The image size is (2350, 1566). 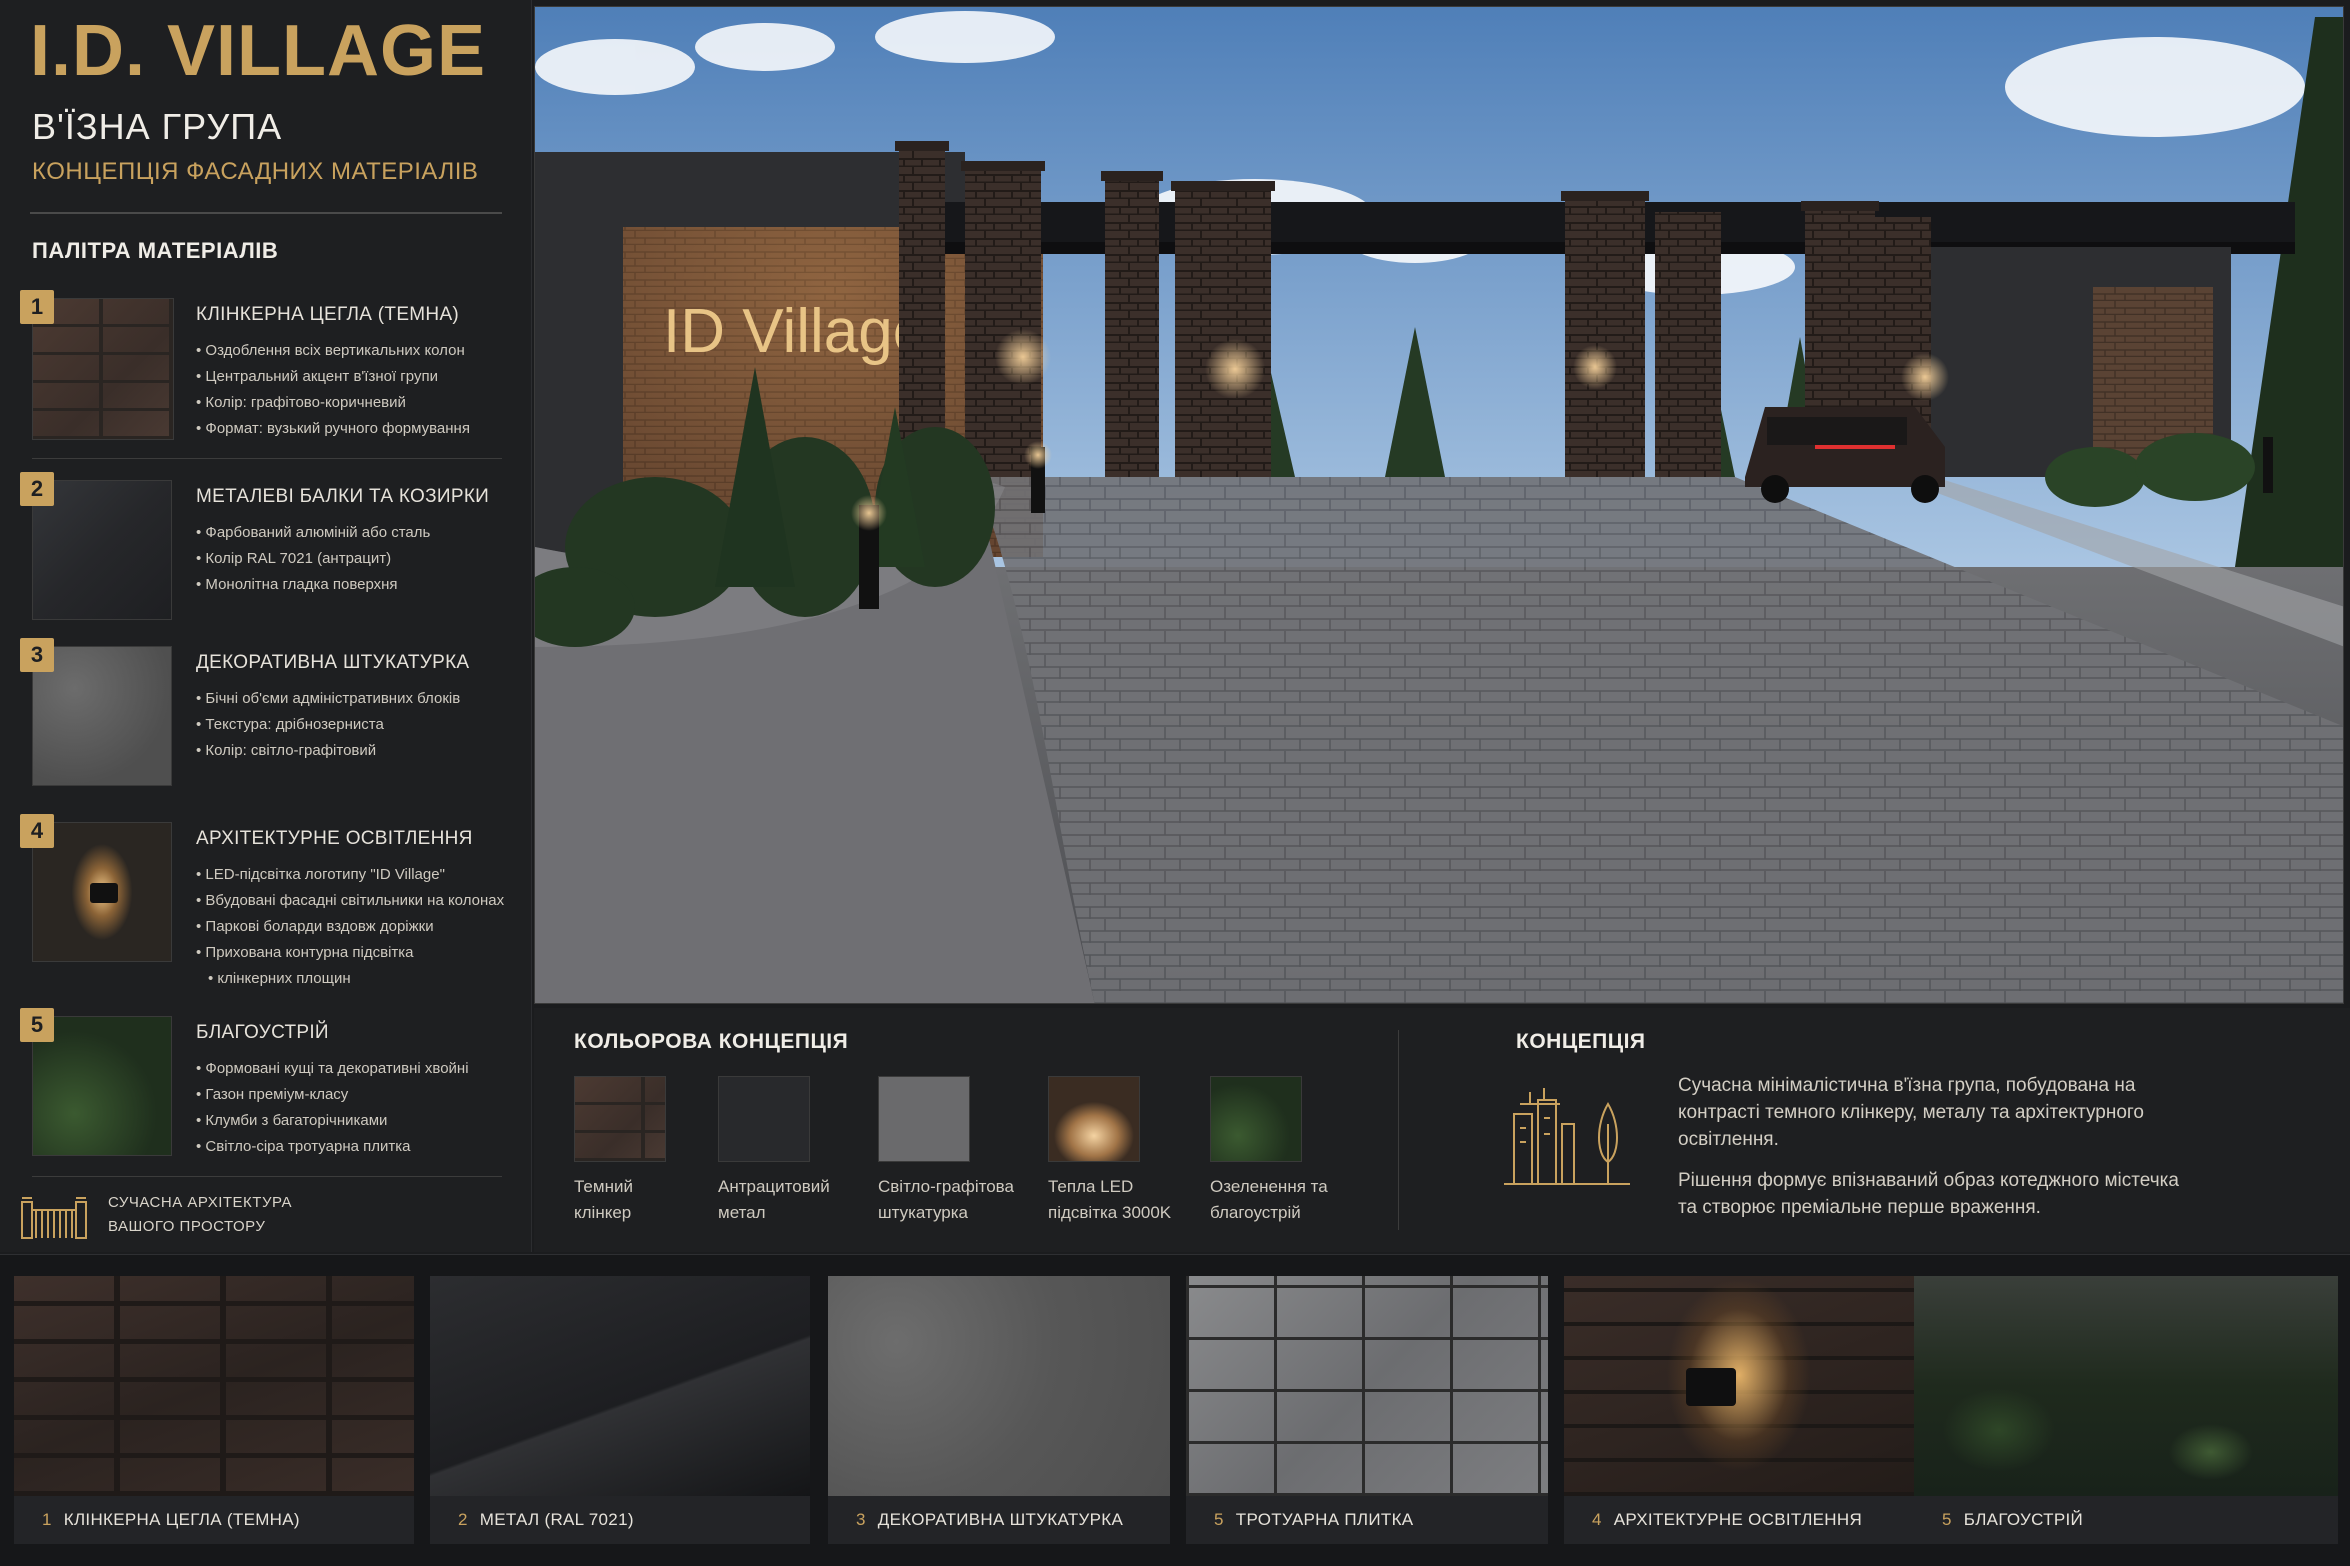 I want to click on swatch-label: Антрацитовий метал, so click(x=795, y=1200).